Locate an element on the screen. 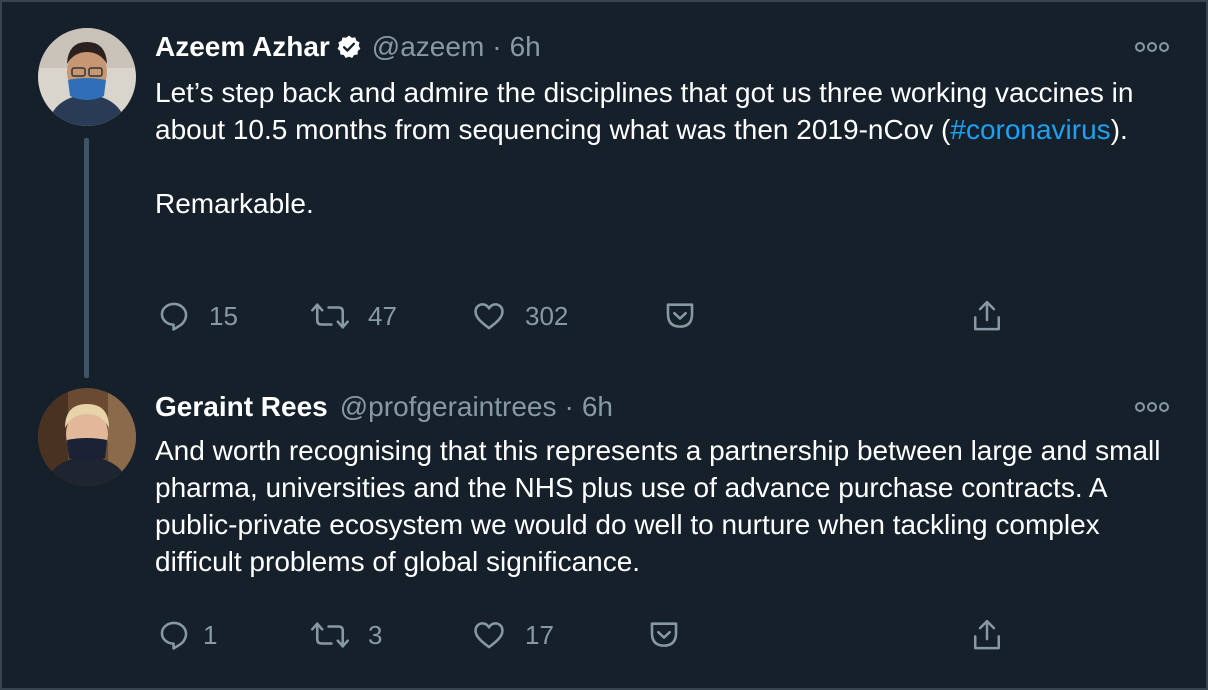 The image size is (1208, 690). reply-count: 1 is located at coordinates (210, 634).